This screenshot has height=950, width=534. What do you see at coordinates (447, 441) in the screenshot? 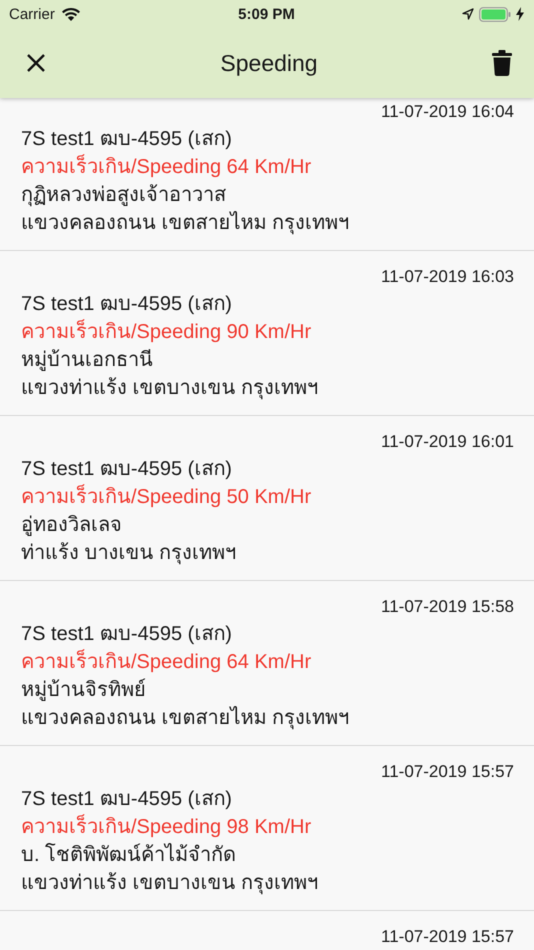
I see `alert-timestamp: 11-07-2019 16:01` at bounding box center [447, 441].